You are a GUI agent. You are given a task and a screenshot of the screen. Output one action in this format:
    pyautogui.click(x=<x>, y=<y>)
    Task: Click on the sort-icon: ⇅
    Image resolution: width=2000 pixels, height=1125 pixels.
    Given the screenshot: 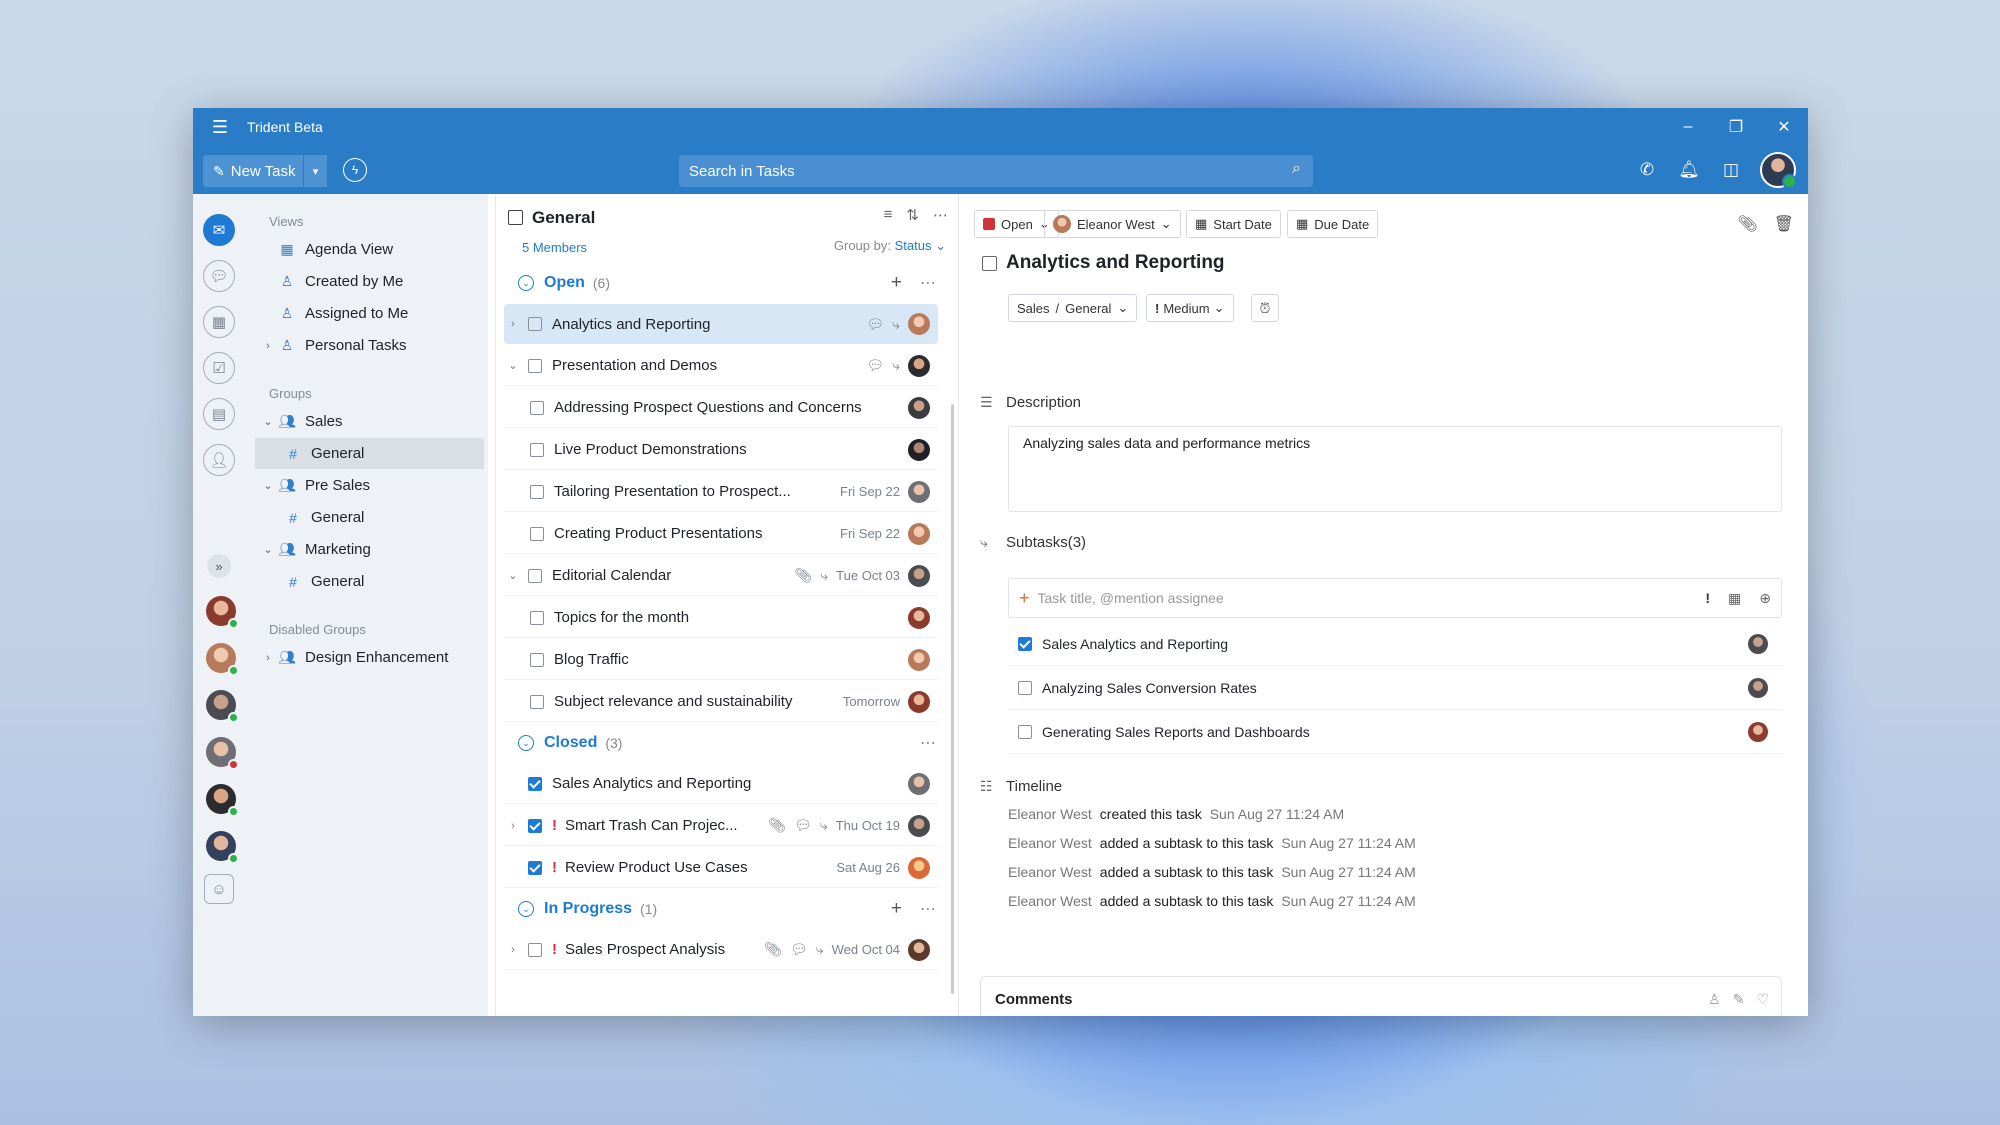 What is the action you would take?
    pyautogui.click(x=912, y=215)
    